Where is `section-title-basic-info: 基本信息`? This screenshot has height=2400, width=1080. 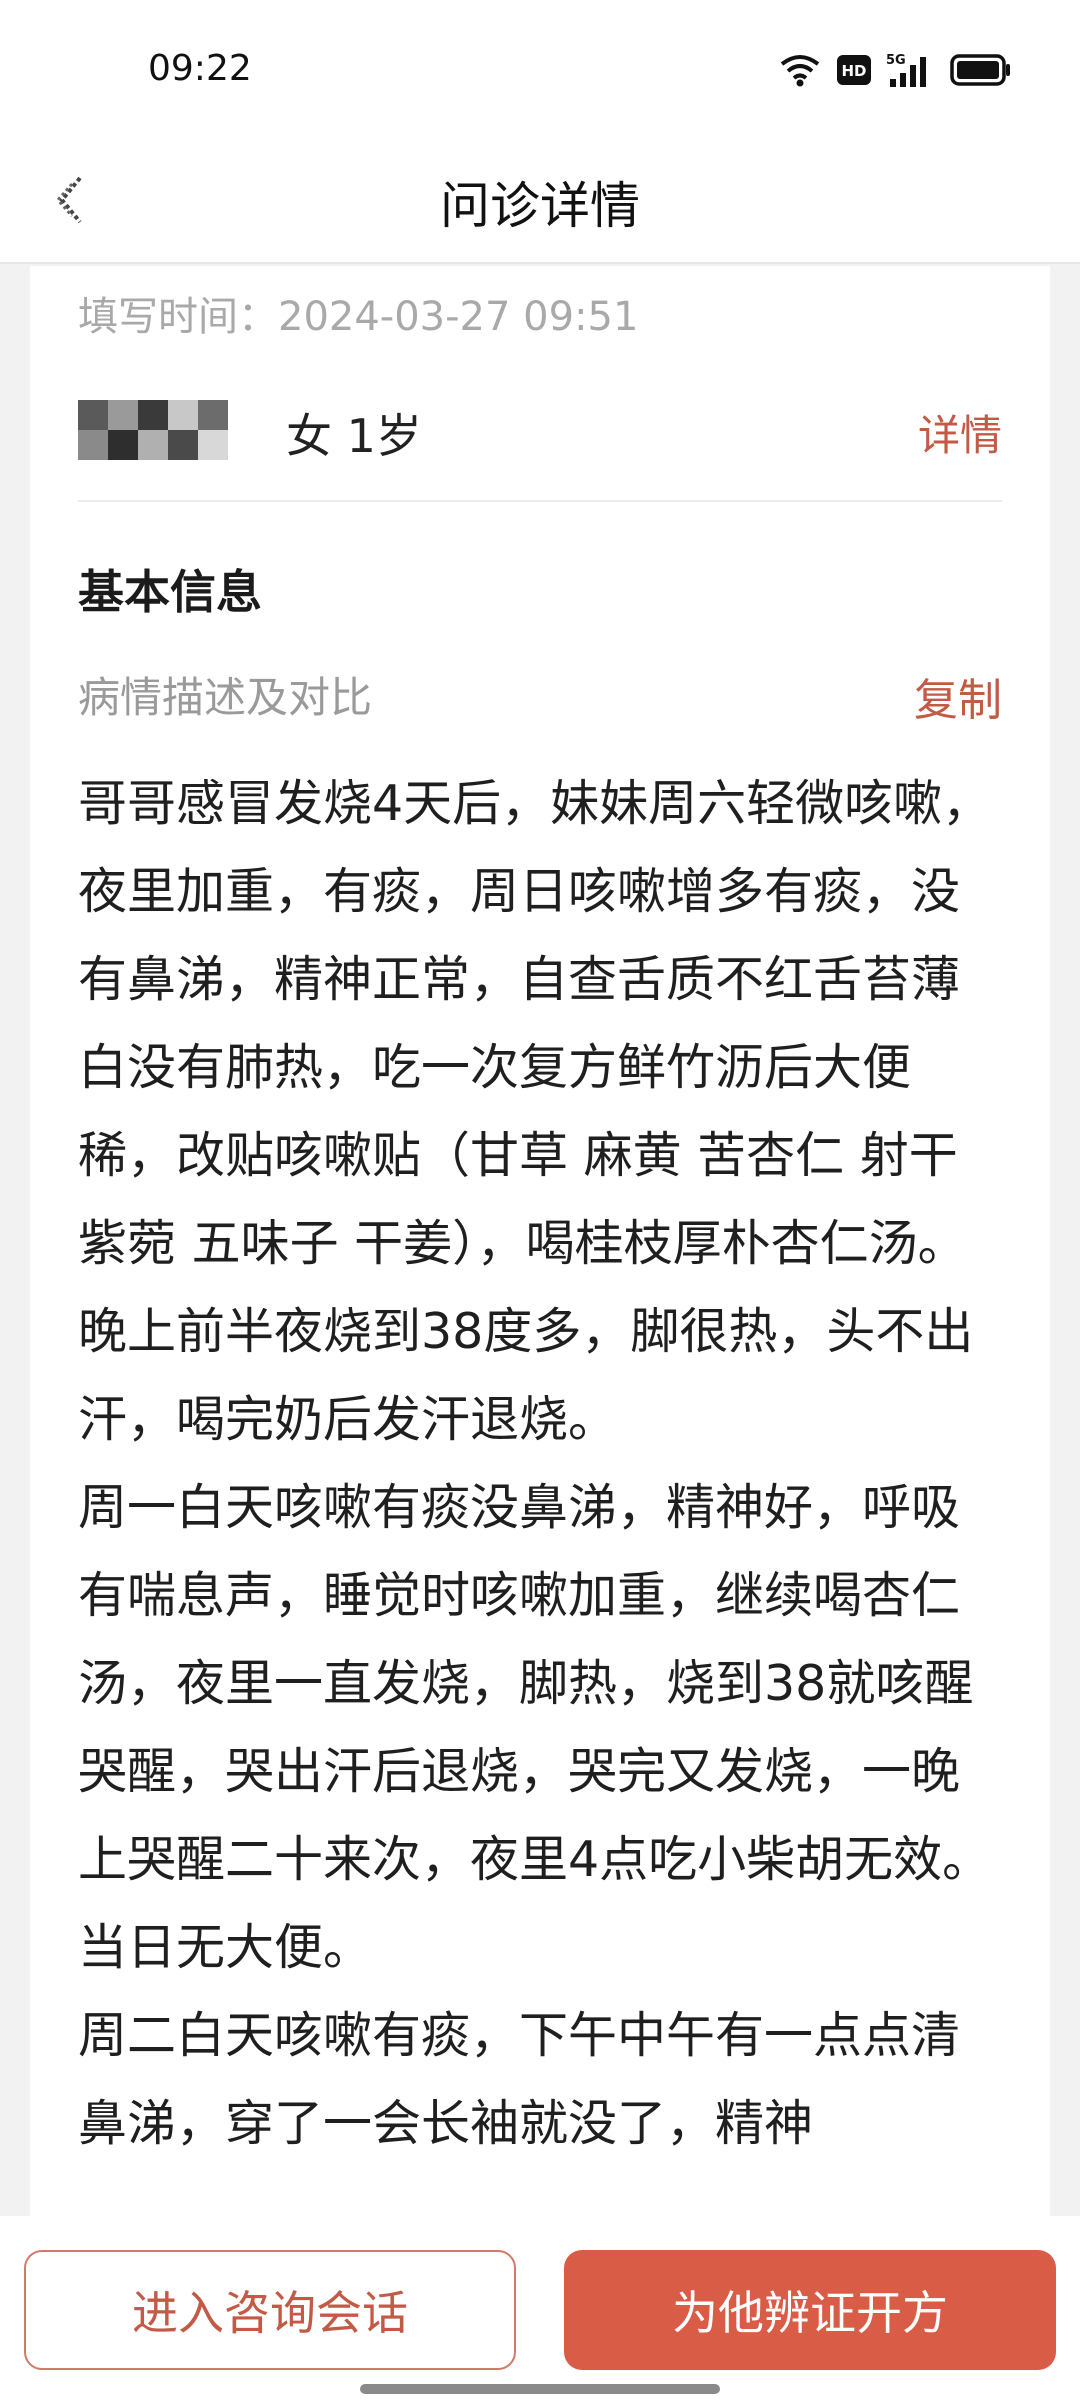 section-title-basic-info: 基本信息 is located at coordinates (170, 592).